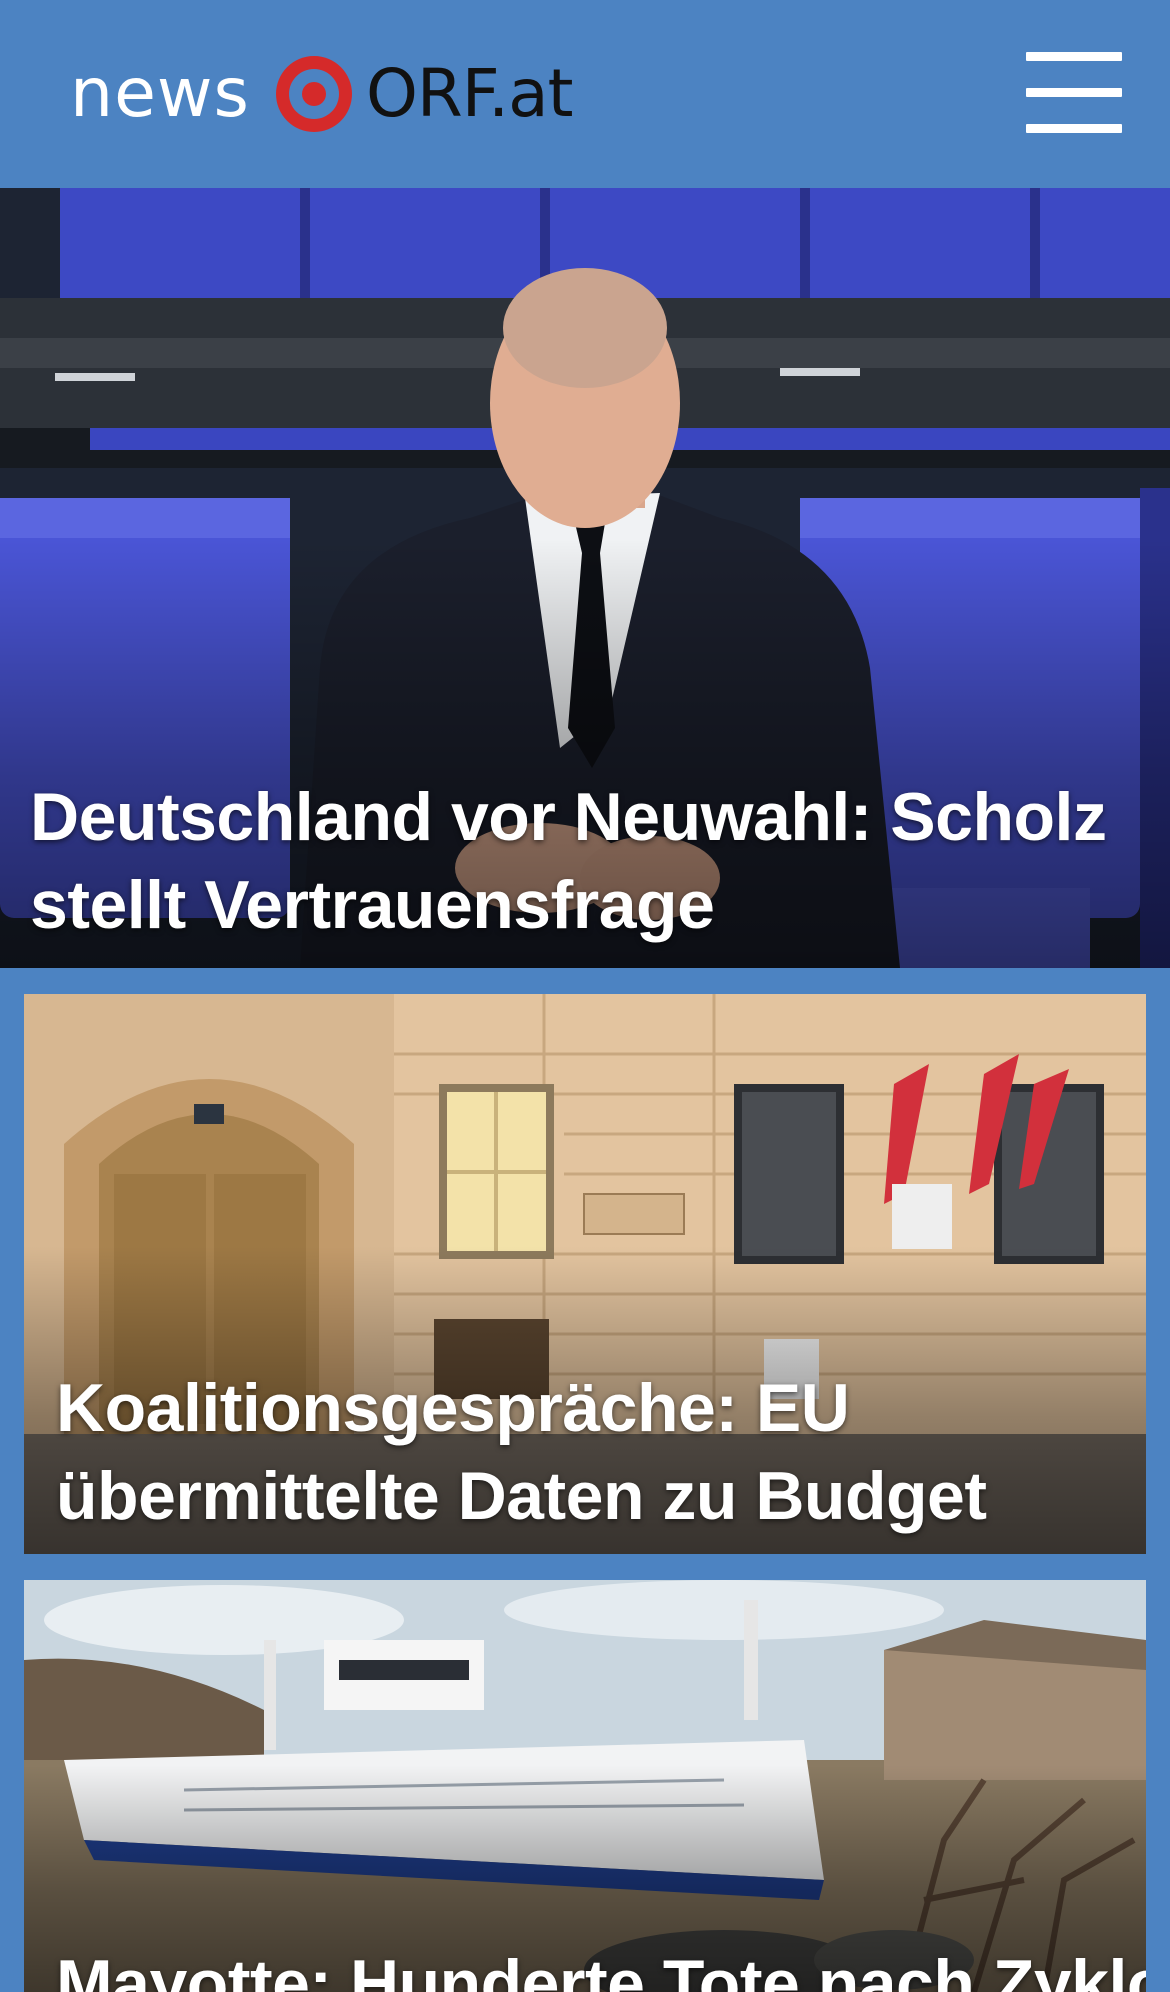 This screenshot has width=1170, height=1992. I want to click on logo-news-text: news, so click(160, 93).